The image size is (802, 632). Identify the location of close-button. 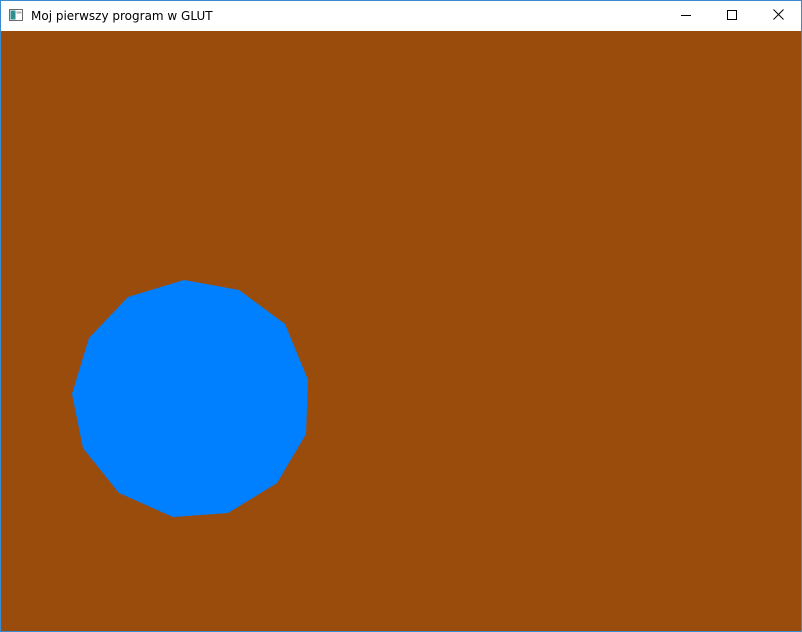
(778, 16).